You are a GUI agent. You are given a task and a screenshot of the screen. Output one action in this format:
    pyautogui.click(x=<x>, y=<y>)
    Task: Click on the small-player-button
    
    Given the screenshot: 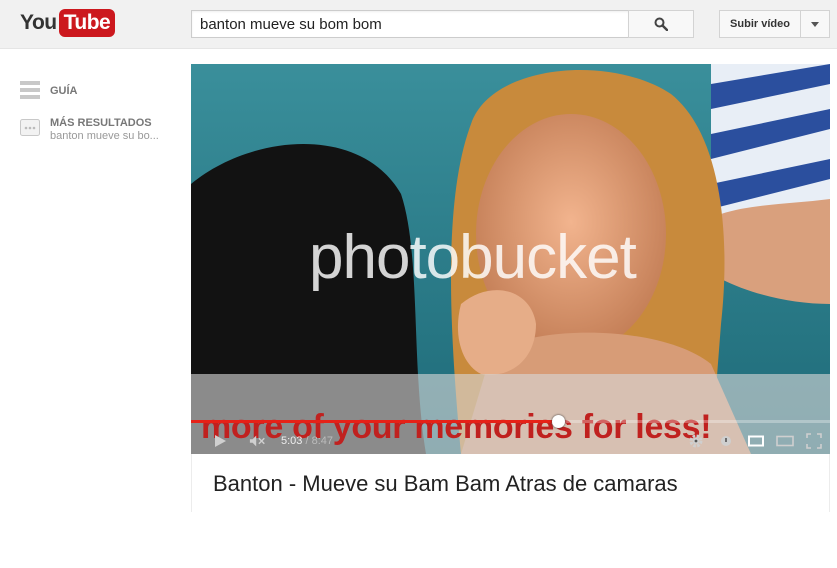 What is the action you would take?
    pyautogui.click(x=756, y=441)
    